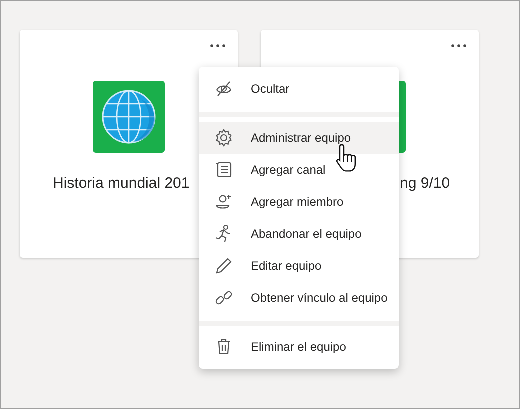 The image size is (520, 409). Describe the element at coordinates (299, 170) in the screenshot. I see `menu-item: Agregar canal` at that location.